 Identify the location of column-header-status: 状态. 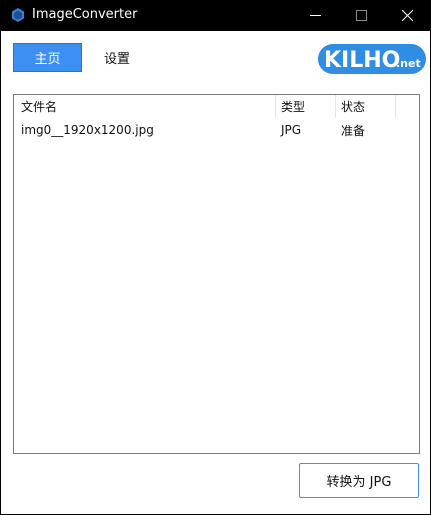
(366, 106).